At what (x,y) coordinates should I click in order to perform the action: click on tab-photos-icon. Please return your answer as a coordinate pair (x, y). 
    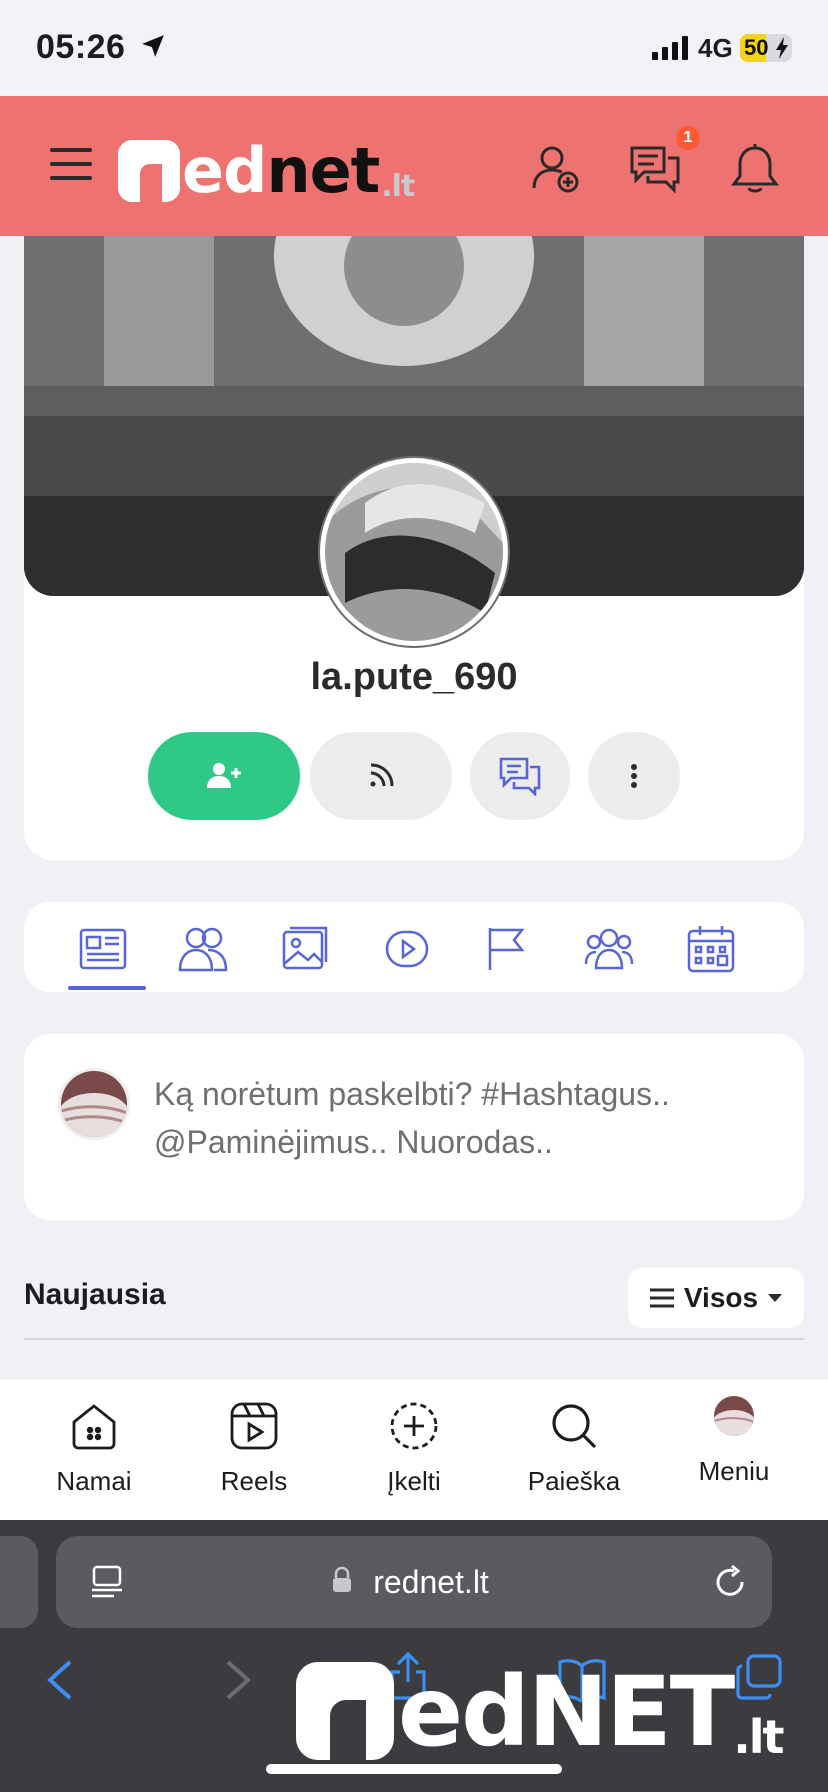
    Looking at the image, I should click on (305, 949).